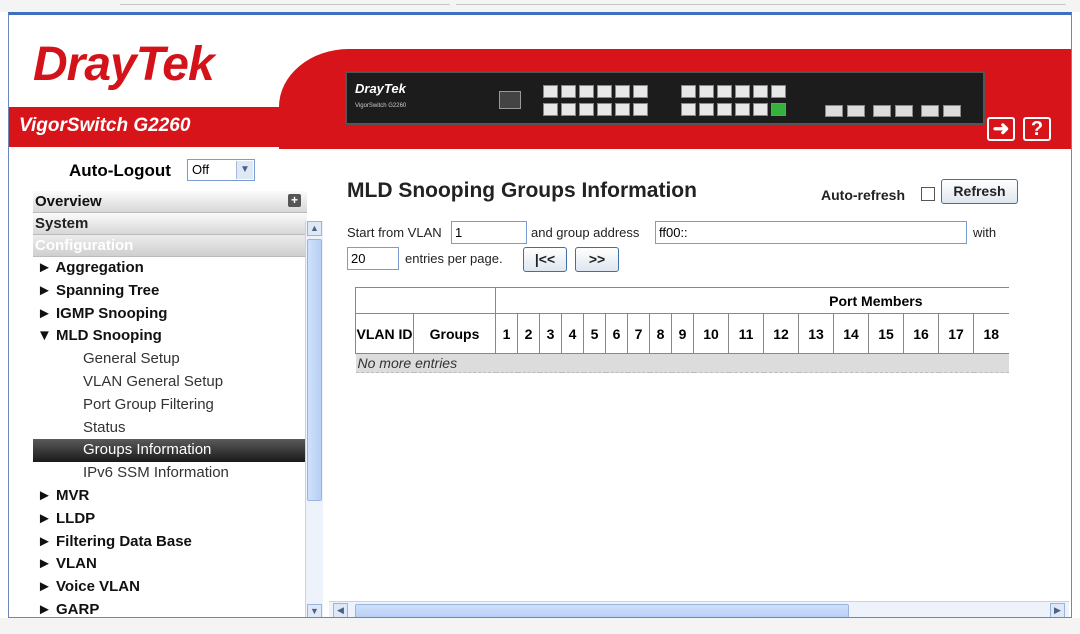  Describe the element at coordinates (550, 333) in the screenshot. I see `port-header: 3` at that location.